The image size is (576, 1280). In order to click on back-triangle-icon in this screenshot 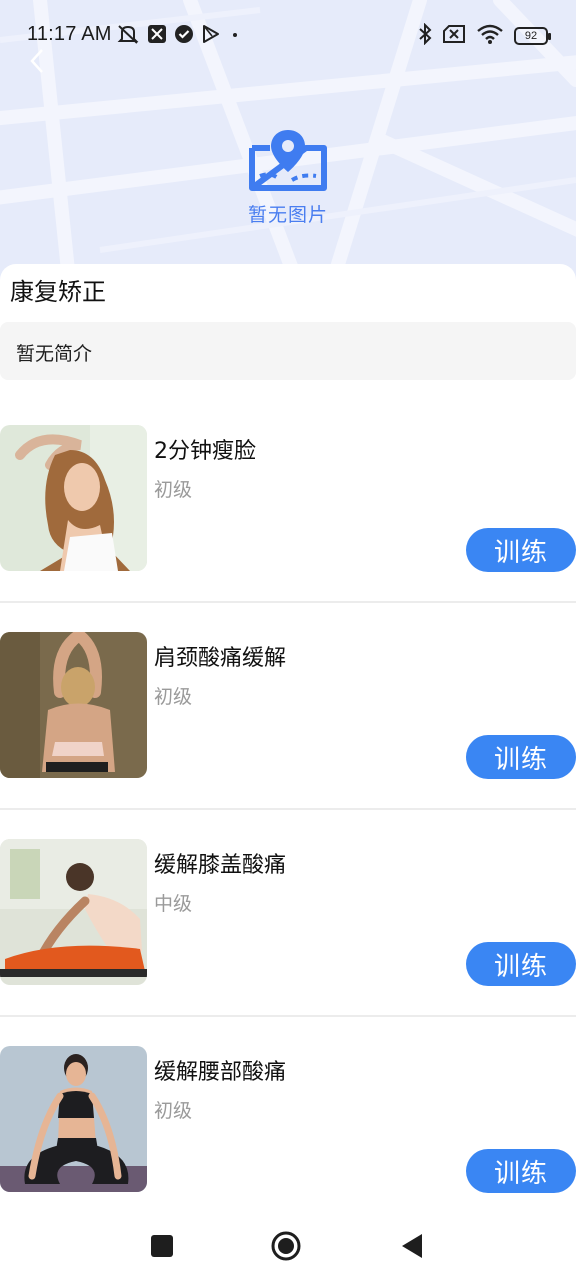, I will do `click(412, 1246)`.